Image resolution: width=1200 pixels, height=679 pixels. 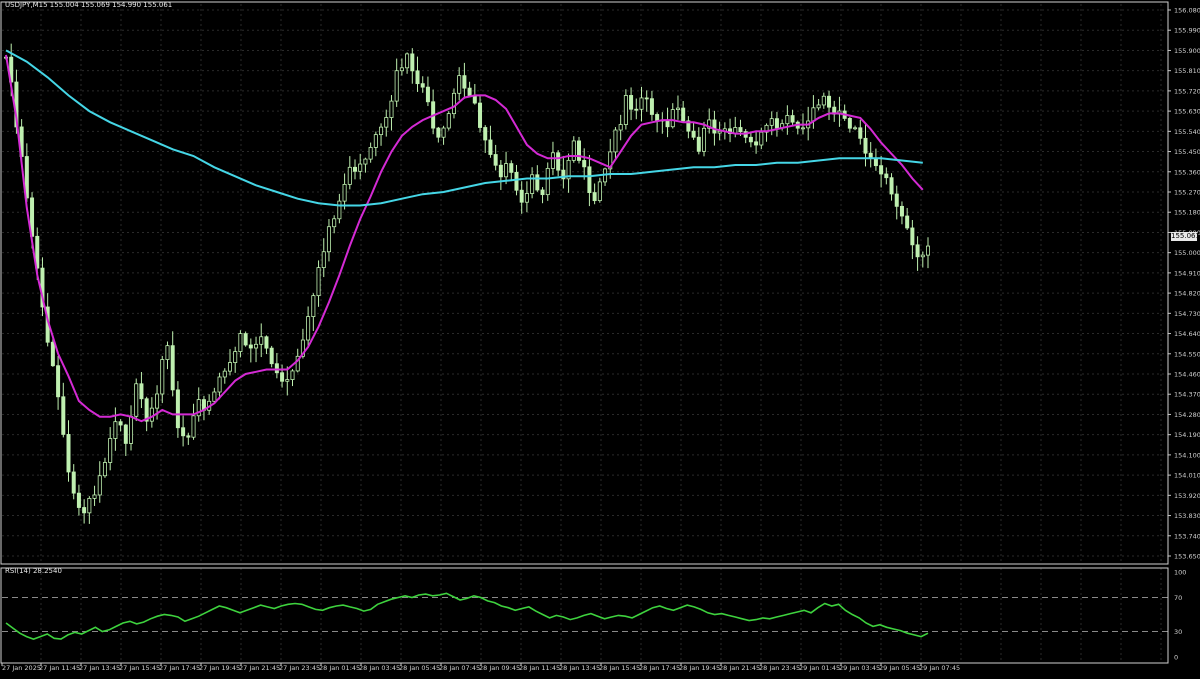 I want to click on price-tick-label: 155.720, so click(x=1187, y=91).